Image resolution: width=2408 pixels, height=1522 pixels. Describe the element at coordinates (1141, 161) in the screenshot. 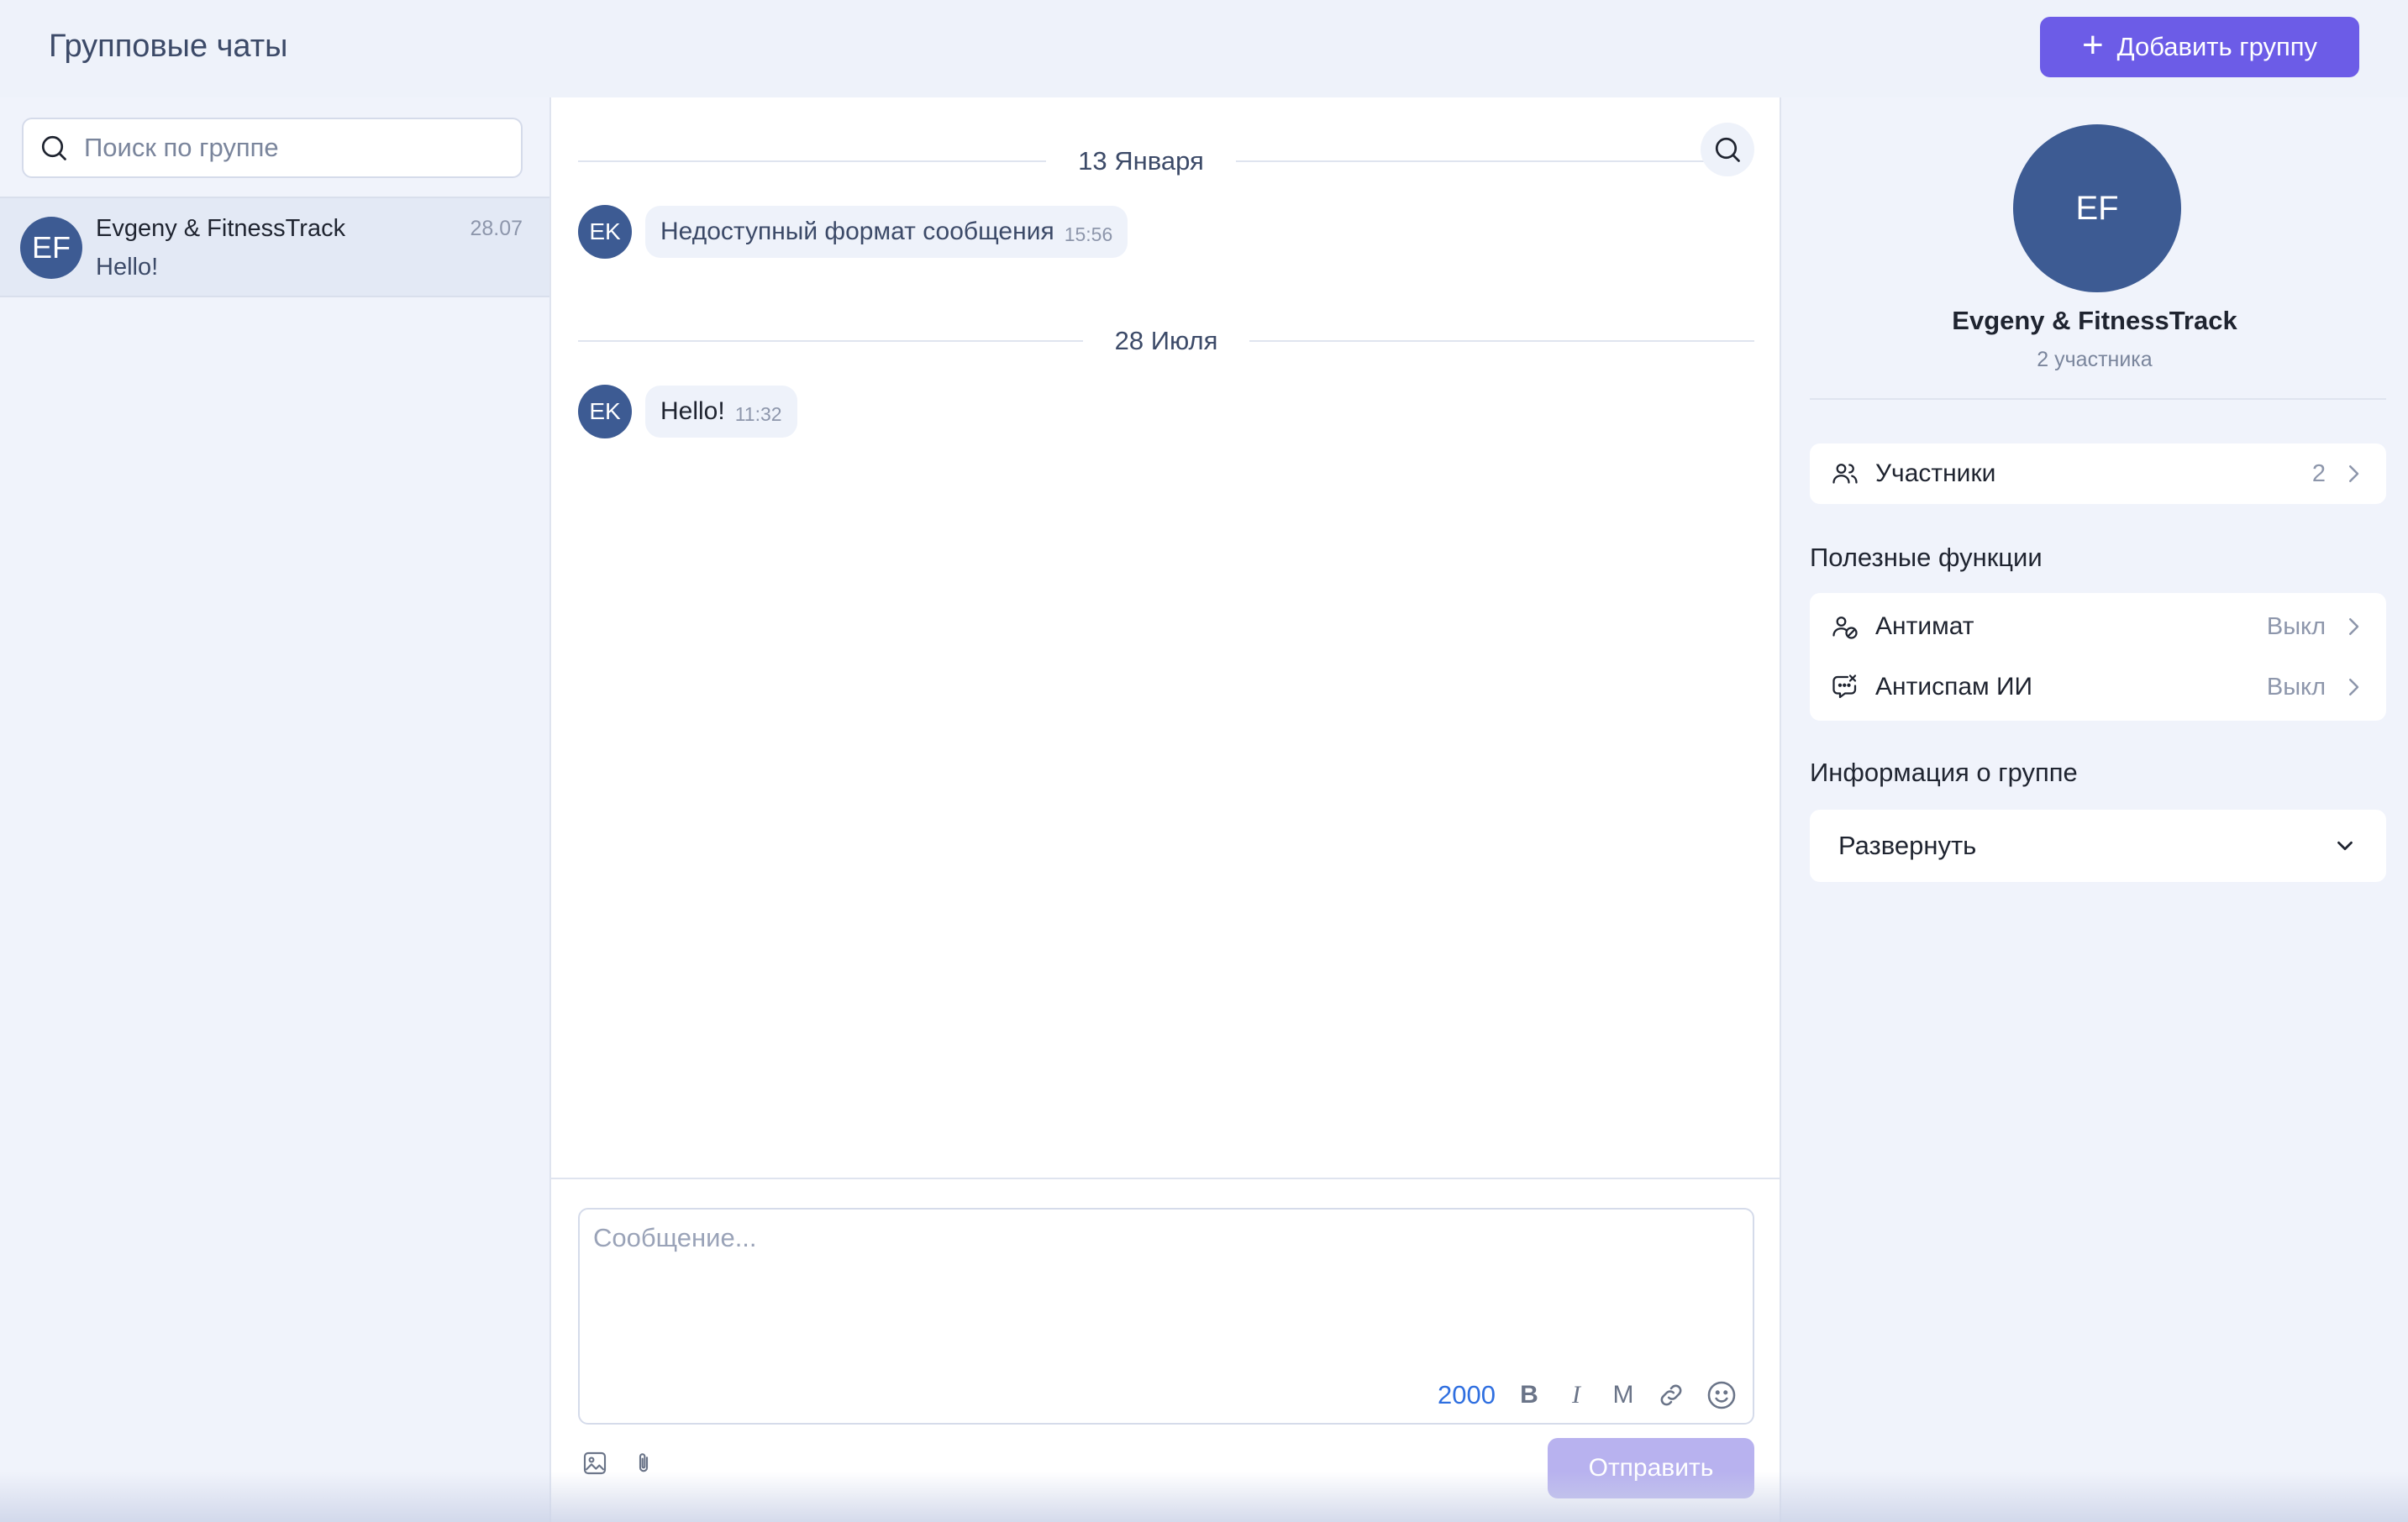

I see `date-label: 13 Января` at that location.